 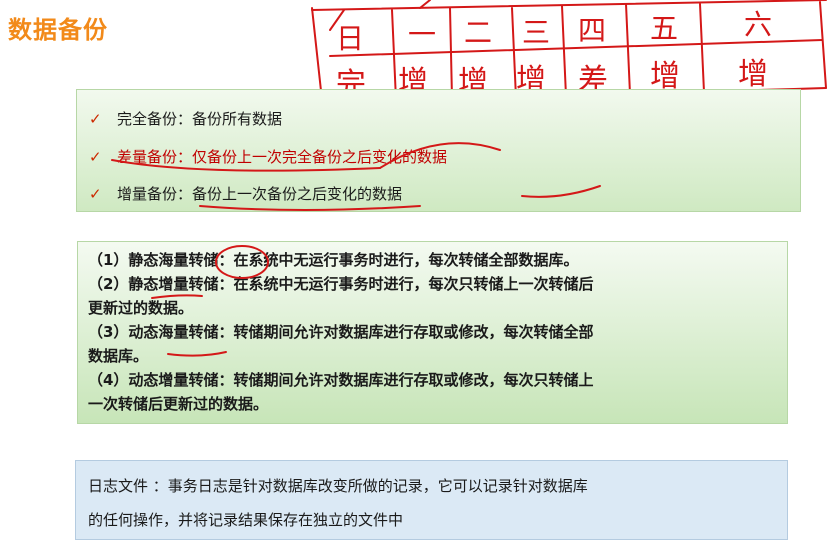 What do you see at coordinates (141, 308) in the screenshot?
I see `dump-line: 更新过的数据。` at bounding box center [141, 308].